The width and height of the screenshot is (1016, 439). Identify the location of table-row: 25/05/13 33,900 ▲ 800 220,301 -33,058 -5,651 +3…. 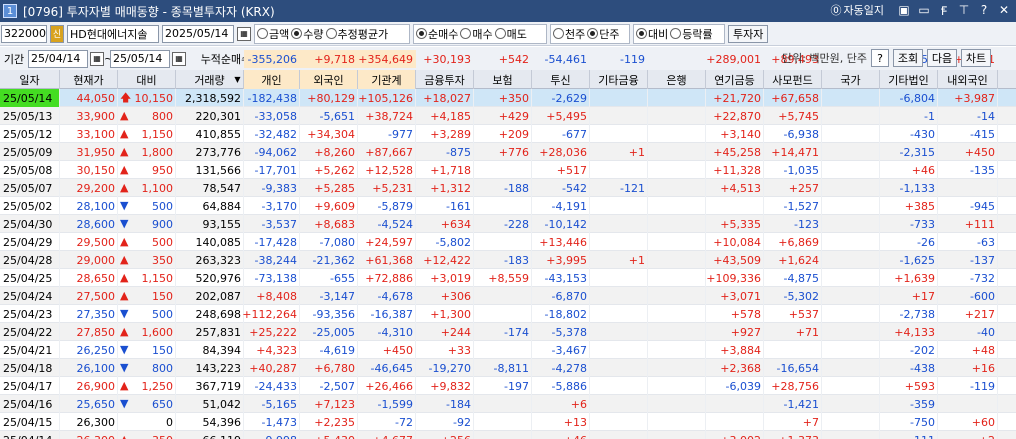
(508, 116).